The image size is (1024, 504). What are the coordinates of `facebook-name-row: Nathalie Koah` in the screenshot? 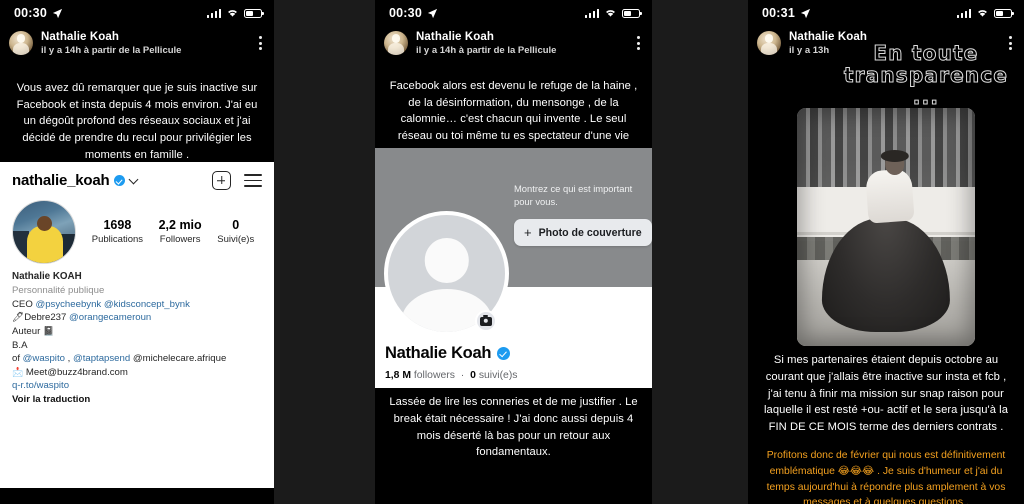 It's located at (448, 353).